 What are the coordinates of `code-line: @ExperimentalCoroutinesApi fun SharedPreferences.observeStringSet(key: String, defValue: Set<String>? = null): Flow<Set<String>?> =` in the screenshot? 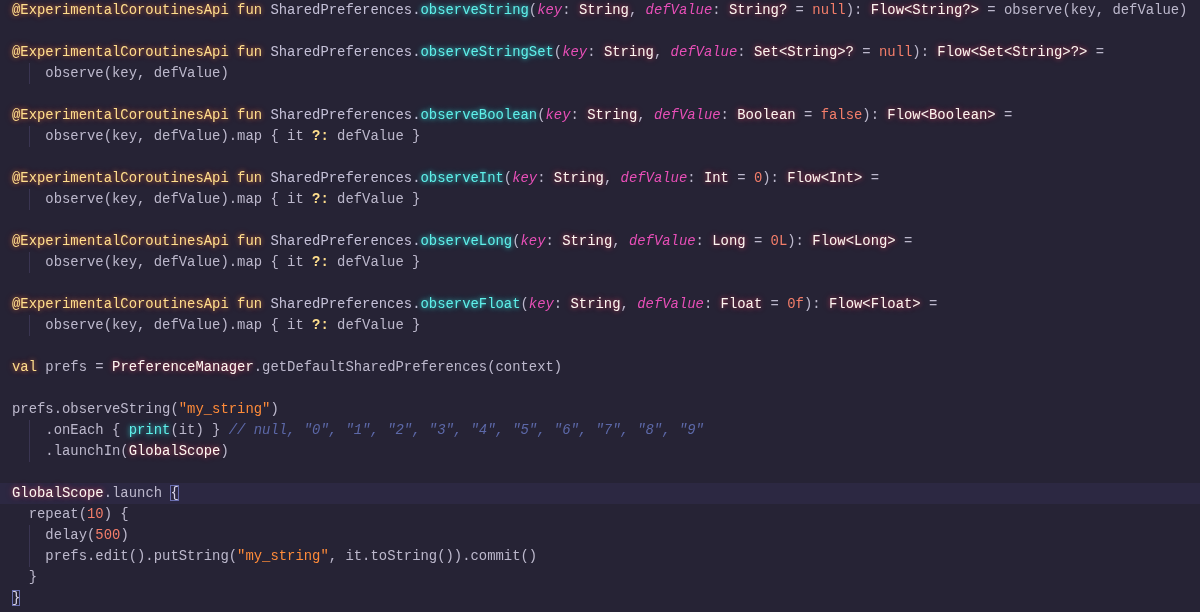 It's located at (558, 52).